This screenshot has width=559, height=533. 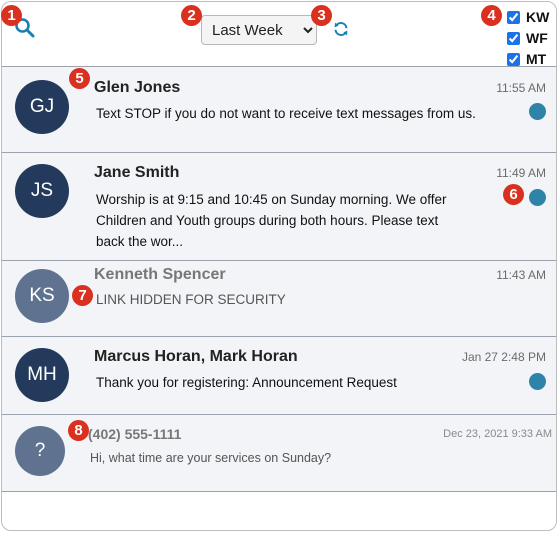 I want to click on date-range-select: Last Week, so click(x=259, y=30).